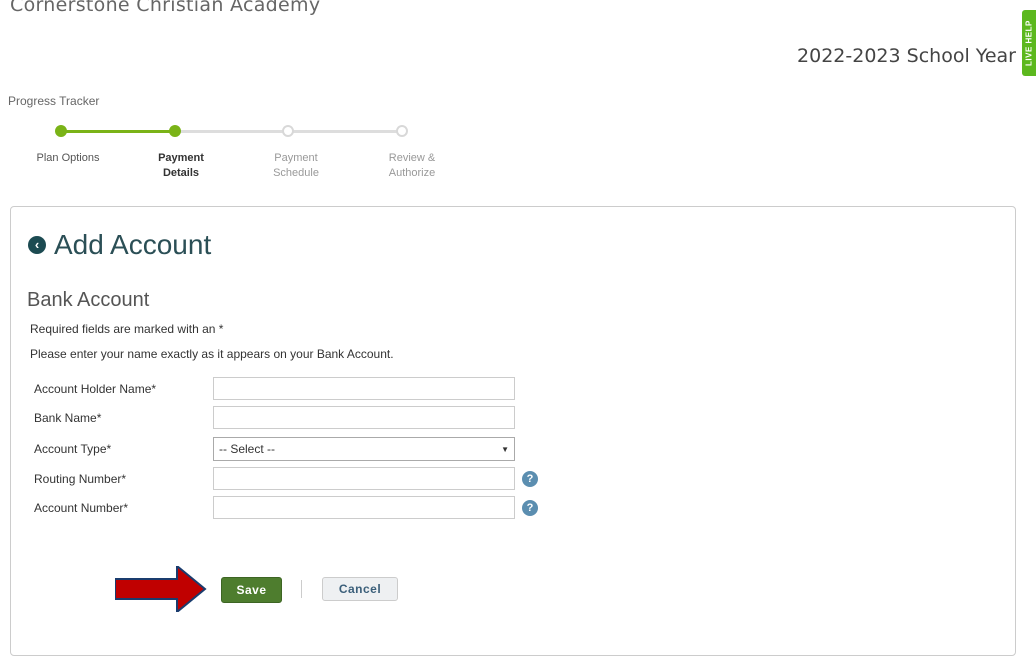 The image size is (1036, 656). What do you see at coordinates (73, 449) in the screenshot?
I see `account-type-label: Account Type*` at bounding box center [73, 449].